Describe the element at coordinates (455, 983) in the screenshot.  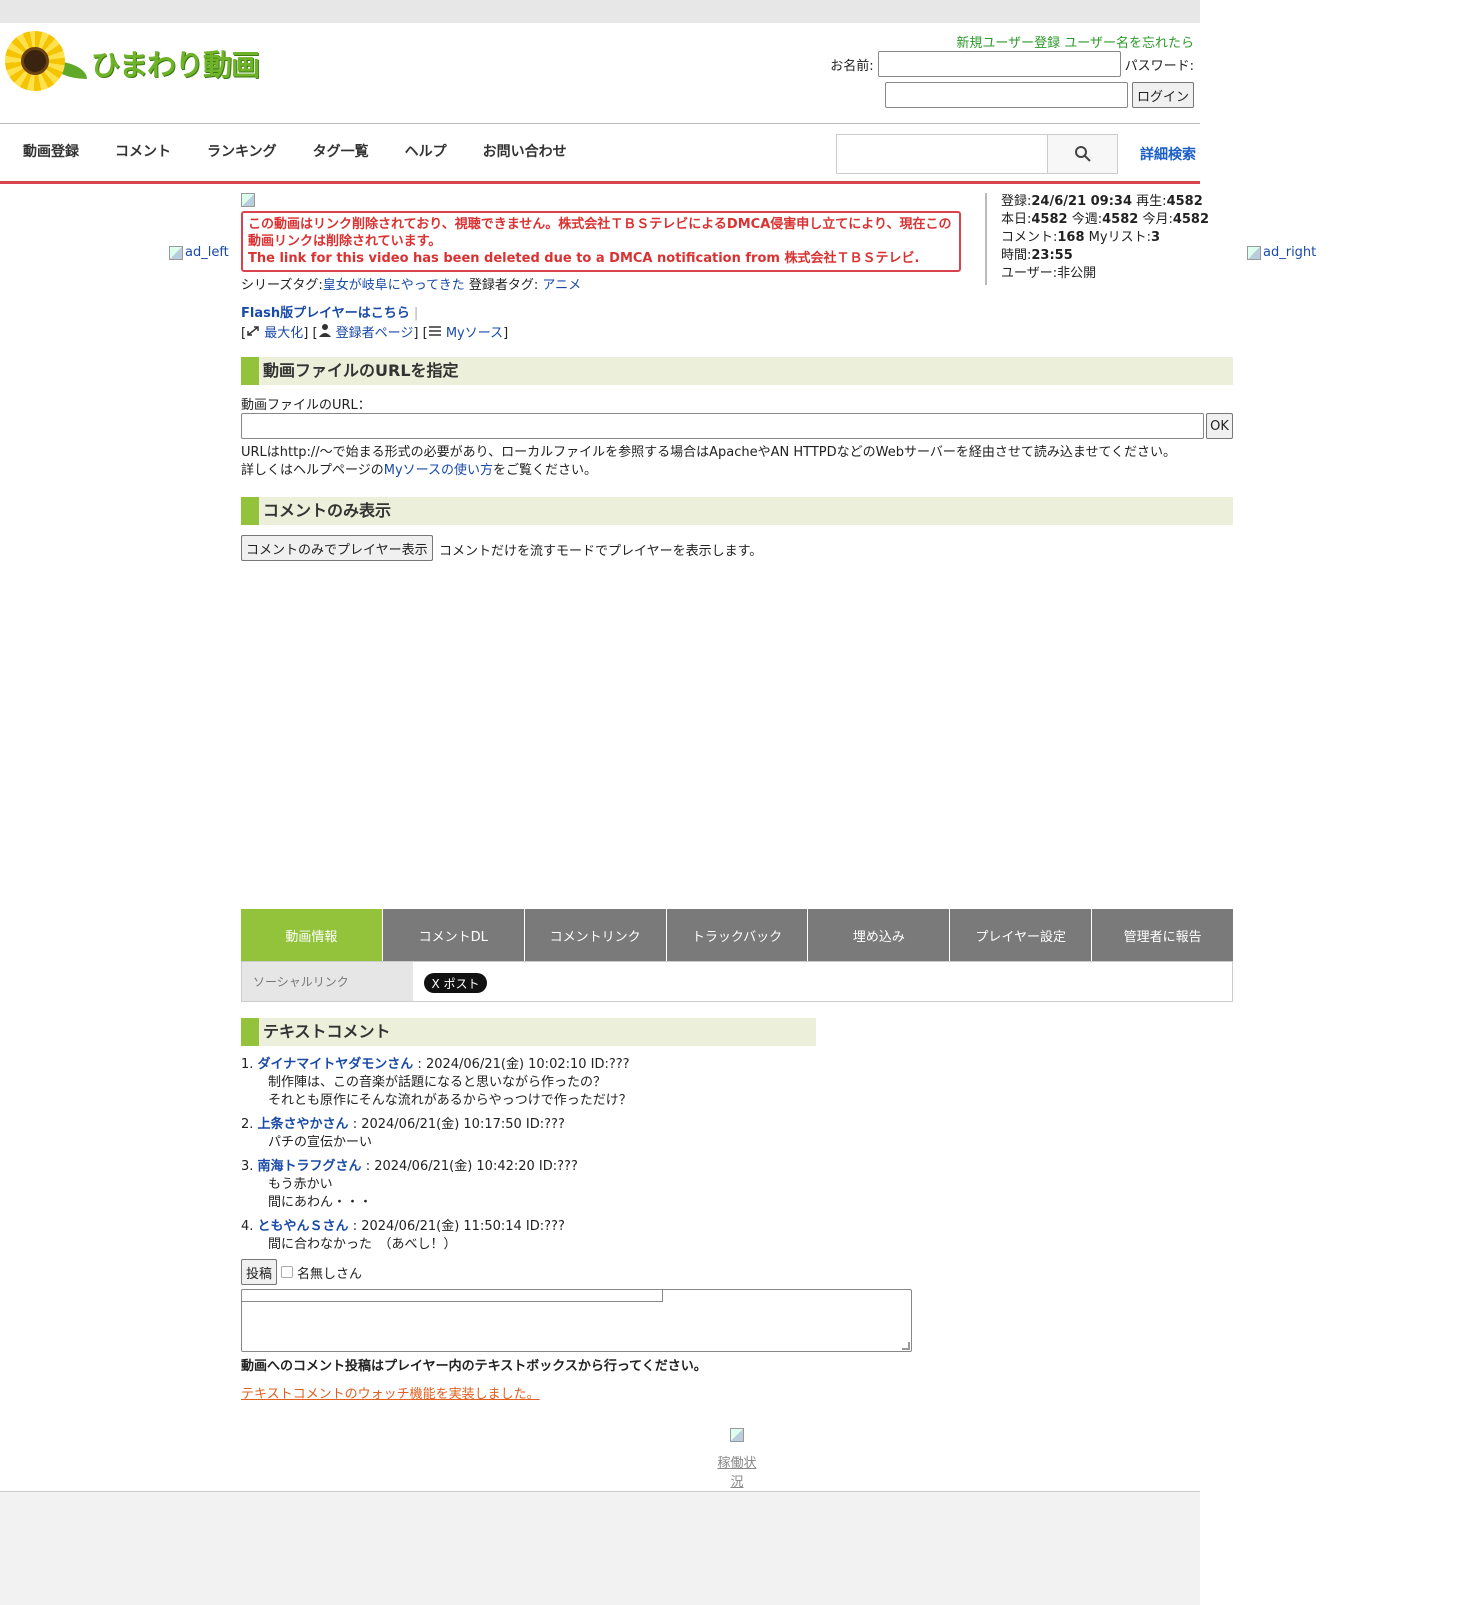
I see `x-post-button: X ポスト` at that location.